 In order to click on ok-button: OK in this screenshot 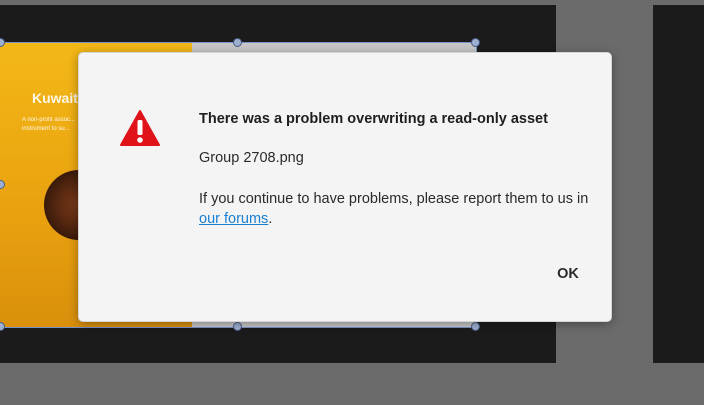, I will do `click(568, 274)`.